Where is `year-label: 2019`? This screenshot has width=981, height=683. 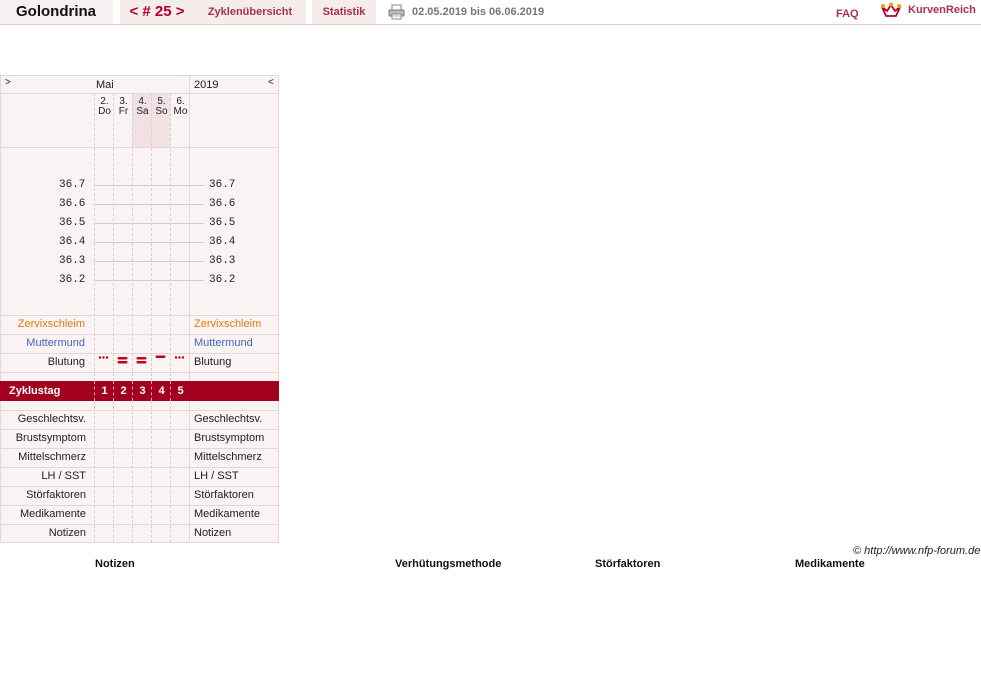 year-label: 2019 is located at coordinates (206, 85).